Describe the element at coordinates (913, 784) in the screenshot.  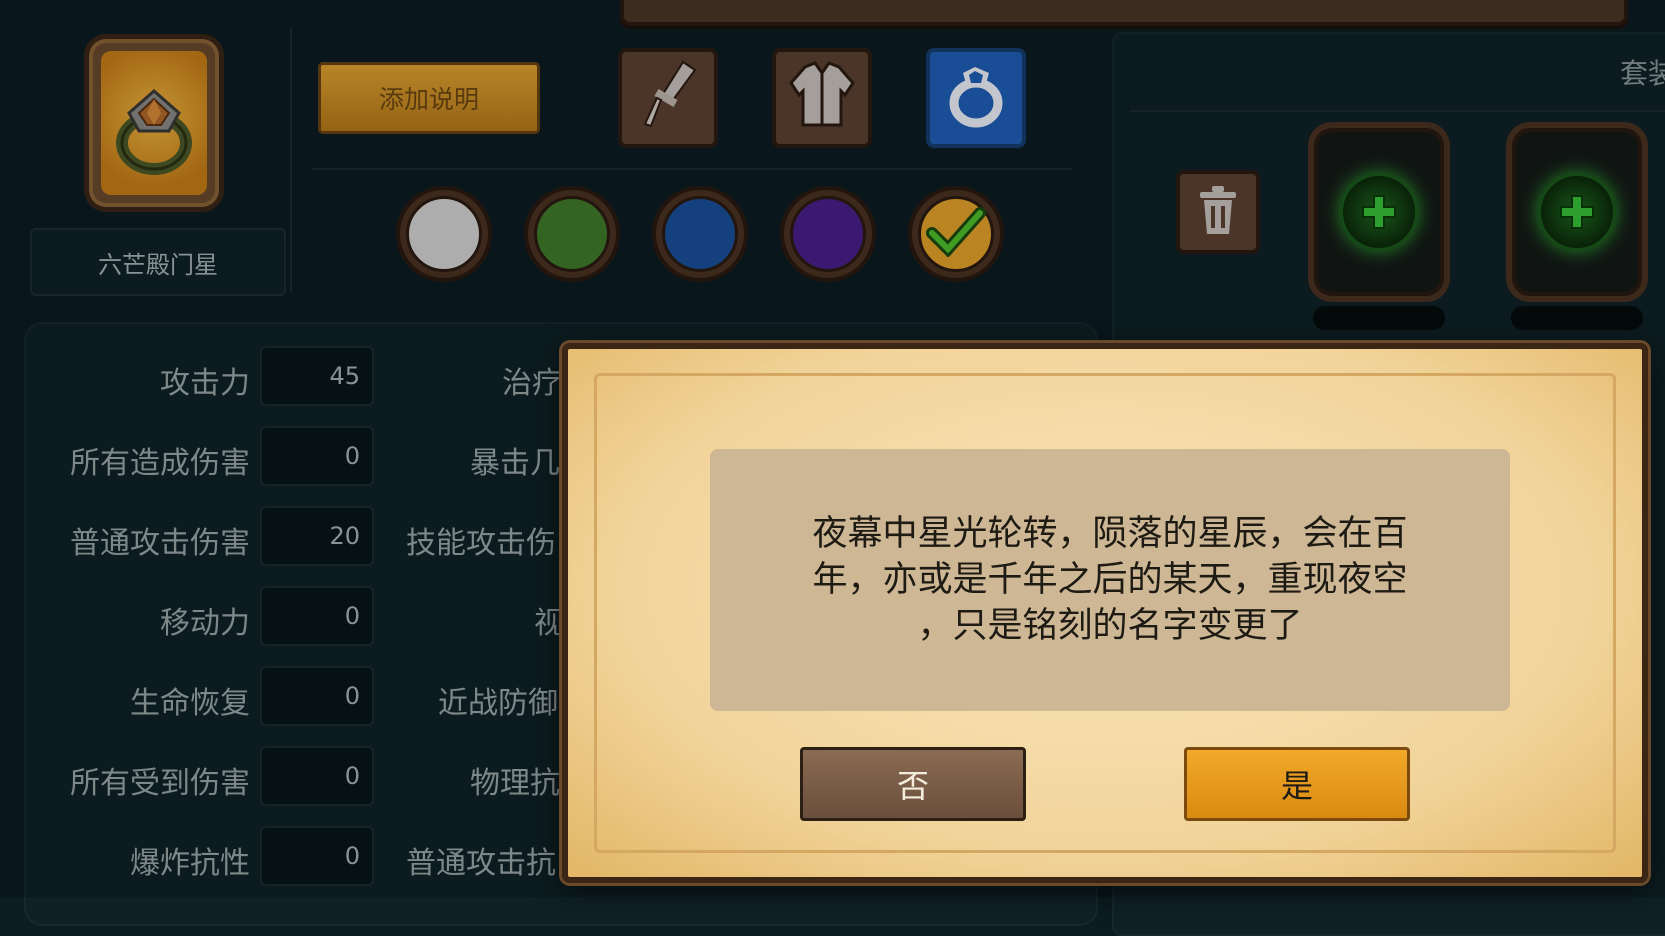
I see `no-button: 否` at that location.